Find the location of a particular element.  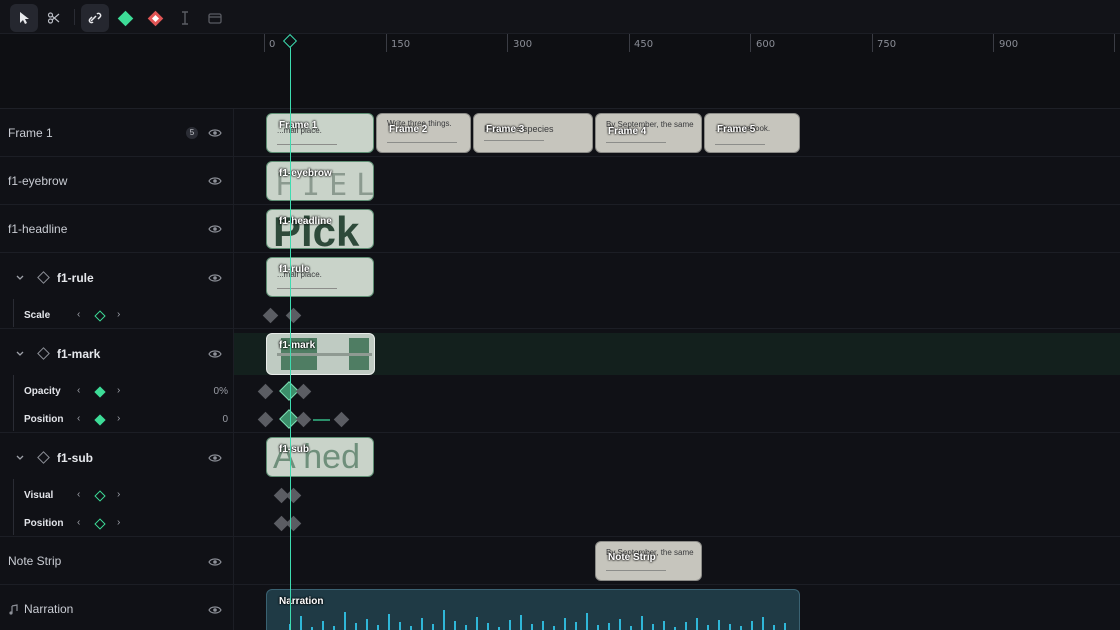

select-arrow-icon is located at coordinates (24, 18).